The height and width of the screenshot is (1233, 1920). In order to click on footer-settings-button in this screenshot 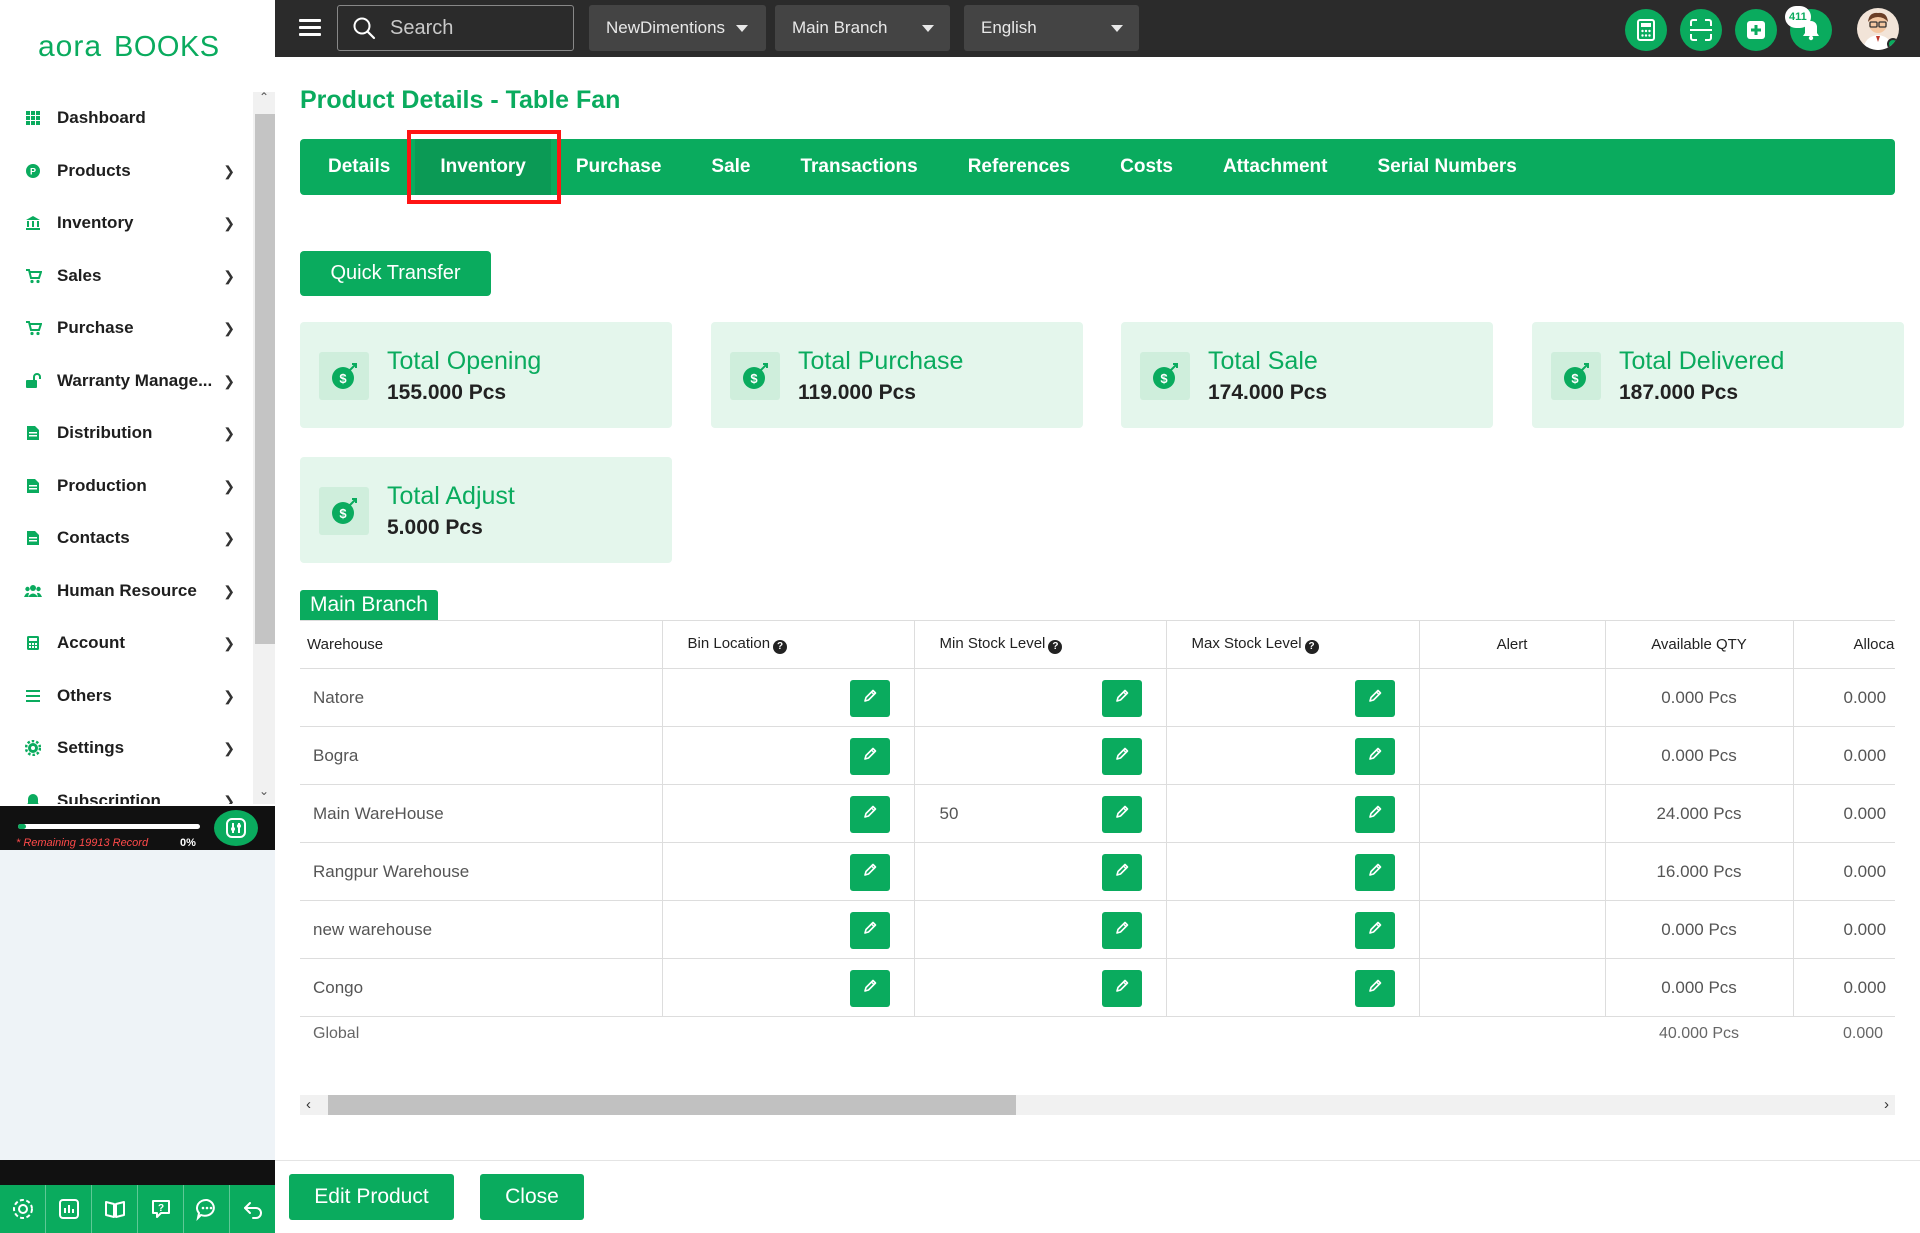, I will do `click(23, 1209)`.